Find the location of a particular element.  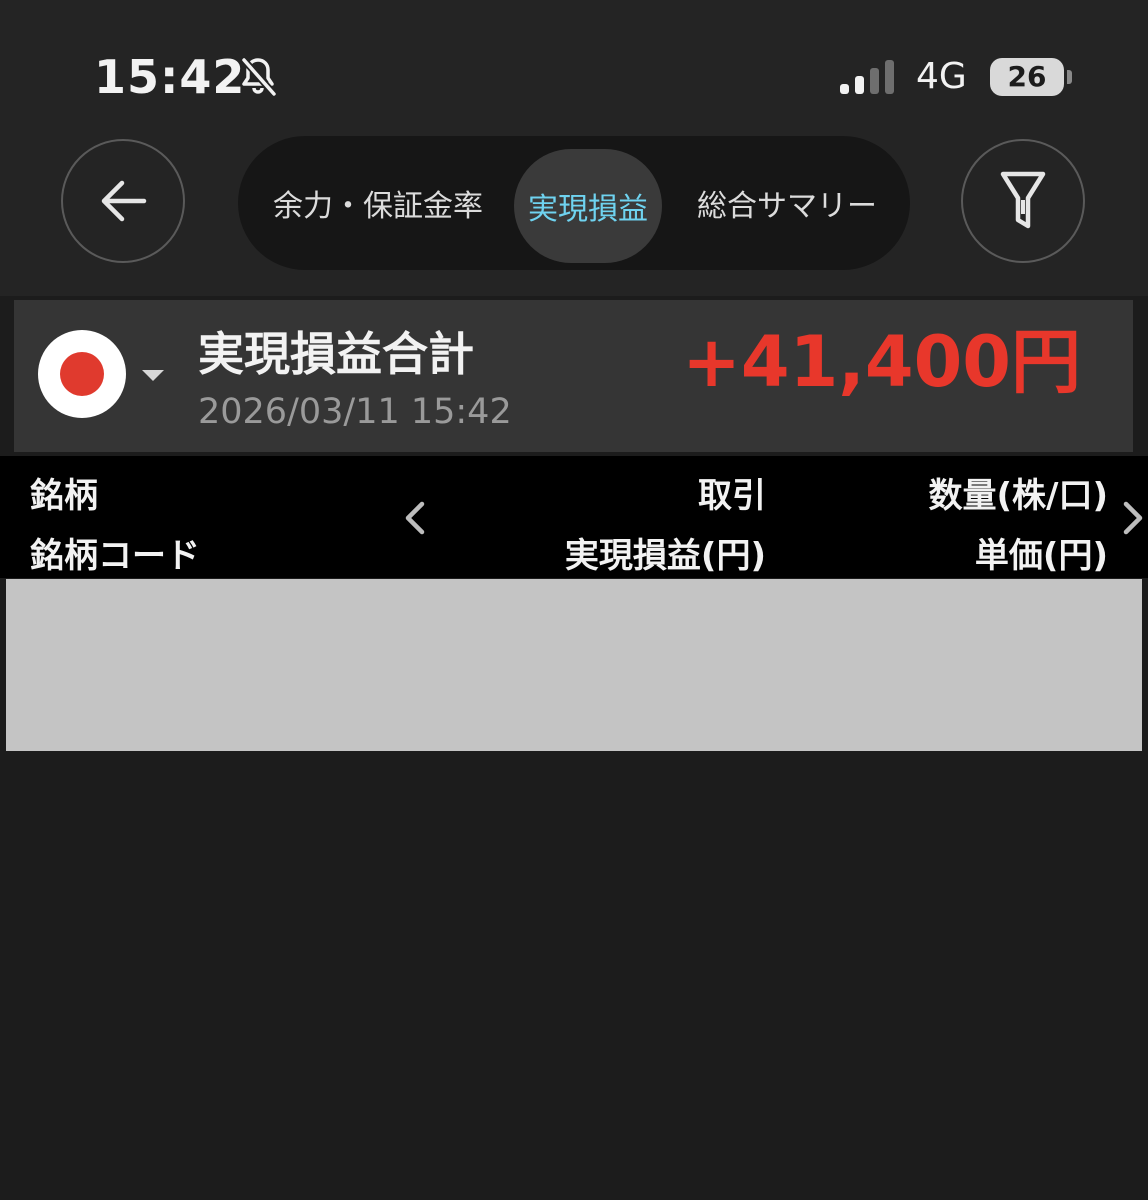

table-header: 銘柄 銘柄コード 取引 実現損益(円) 数量(株/口) 単価(円) is located at coordinates (574, 517).